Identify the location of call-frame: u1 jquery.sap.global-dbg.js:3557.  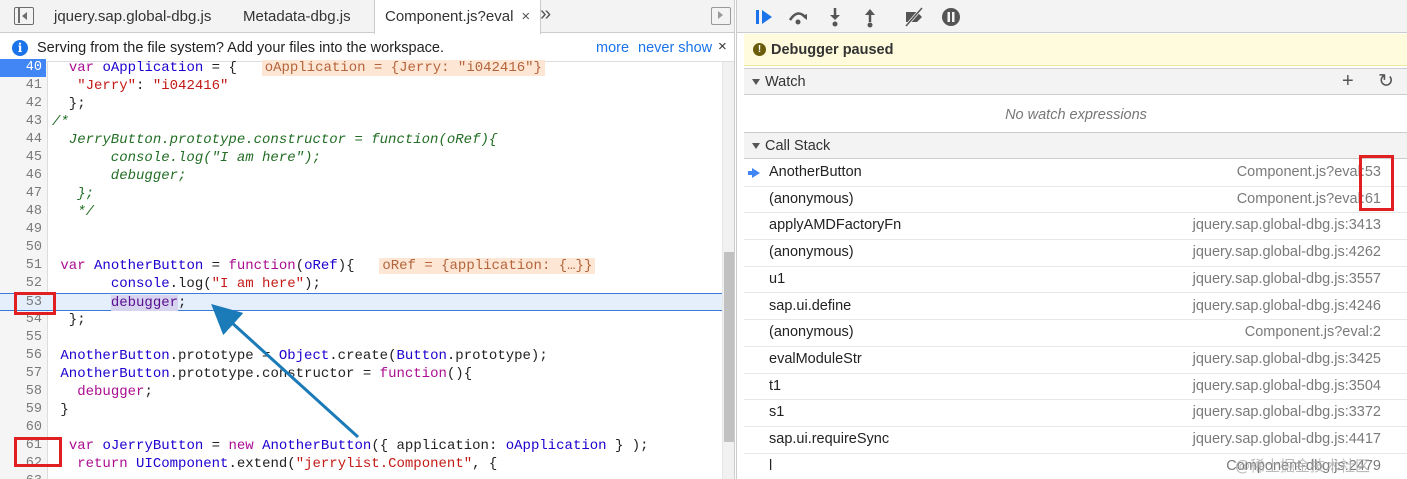
(1075, 280).